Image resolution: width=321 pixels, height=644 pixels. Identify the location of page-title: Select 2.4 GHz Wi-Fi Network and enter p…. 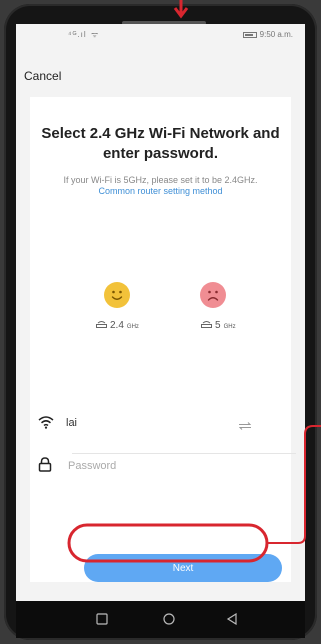
(160, 143).